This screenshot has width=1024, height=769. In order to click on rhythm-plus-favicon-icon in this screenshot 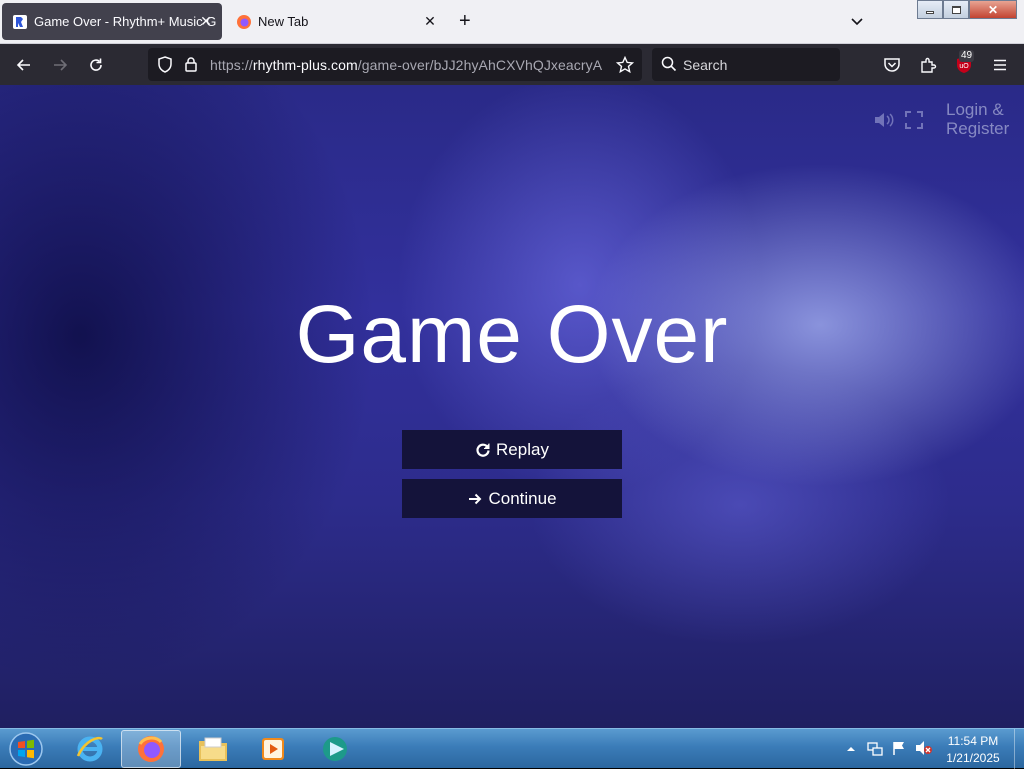, I will do `click(20, 21)`.